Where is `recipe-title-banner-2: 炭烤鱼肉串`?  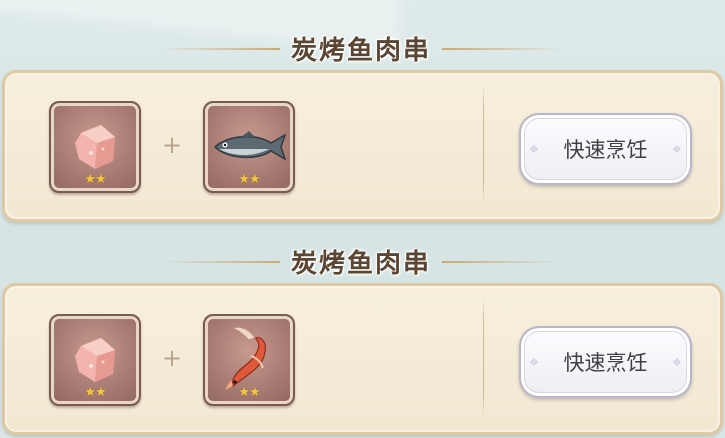 recipe-title-banner-2: 炭烤鱼肉串 is located at coordinates (361, 261).